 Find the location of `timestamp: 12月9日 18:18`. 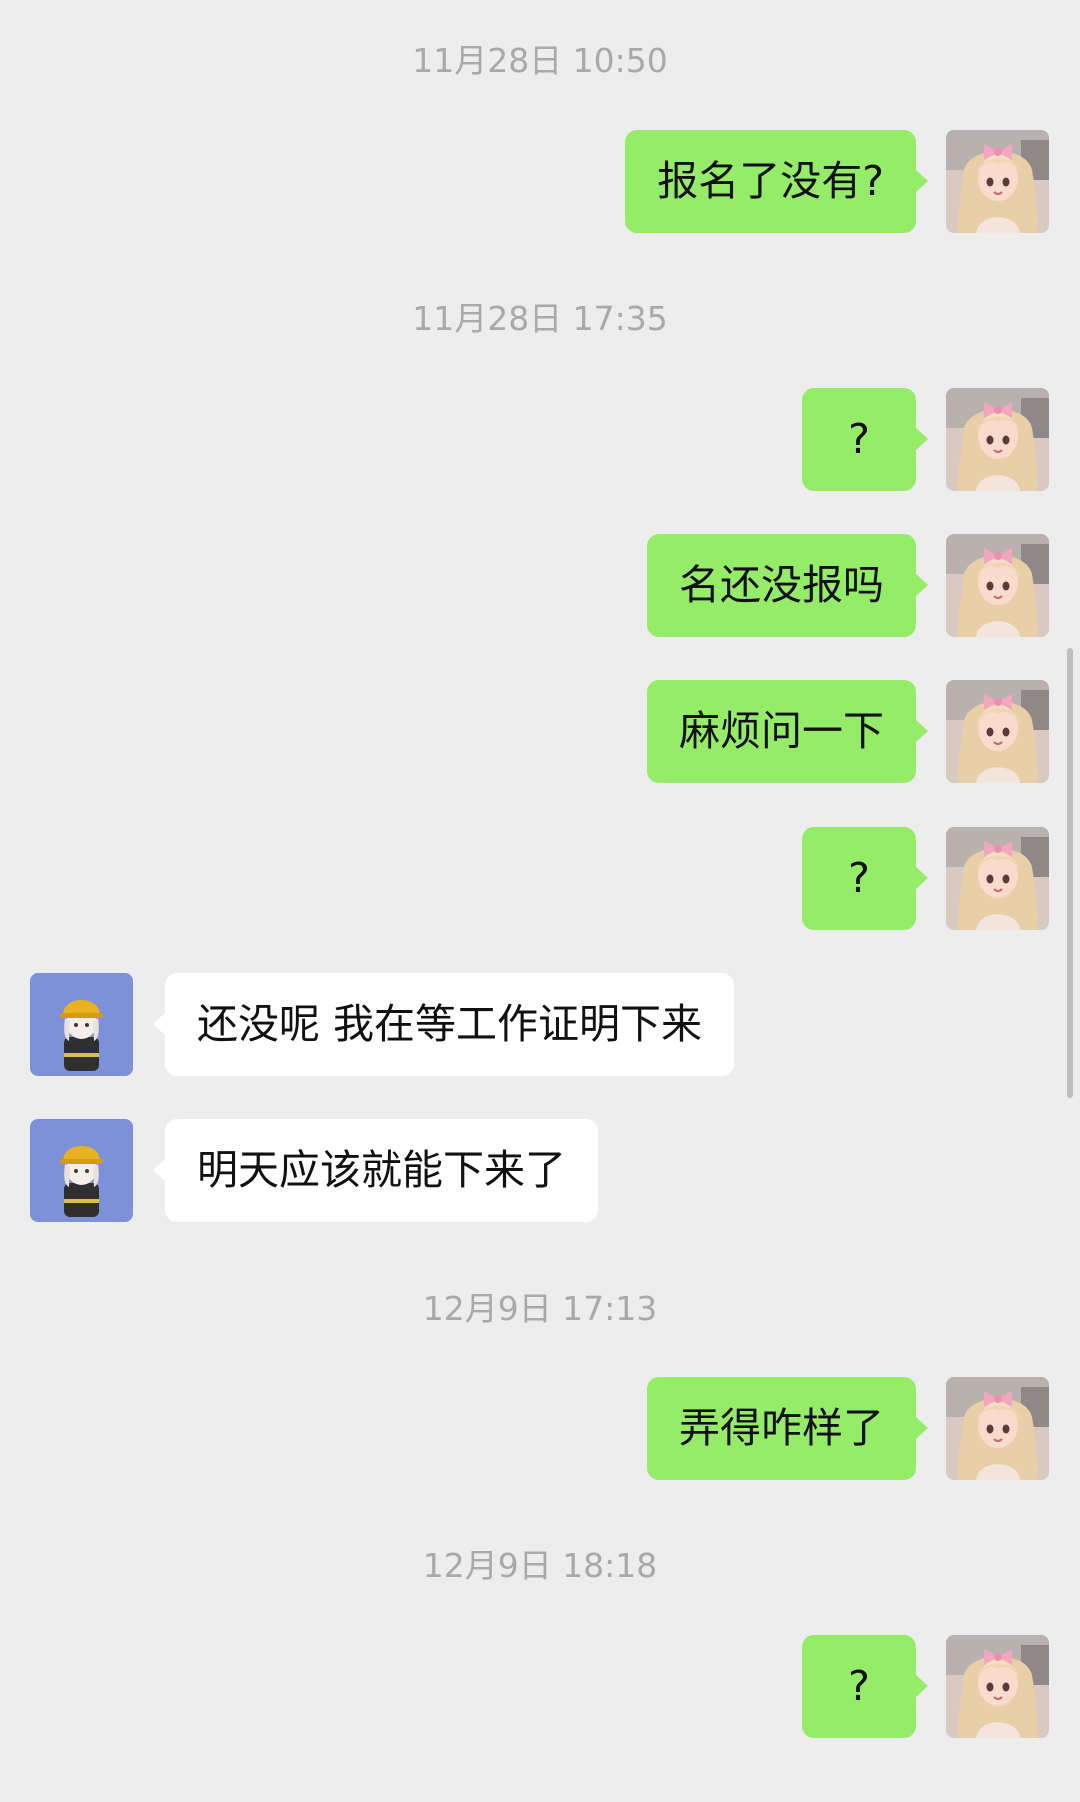

timestamp: 12月9日 18:18 is located at coordinates (540, 1565).